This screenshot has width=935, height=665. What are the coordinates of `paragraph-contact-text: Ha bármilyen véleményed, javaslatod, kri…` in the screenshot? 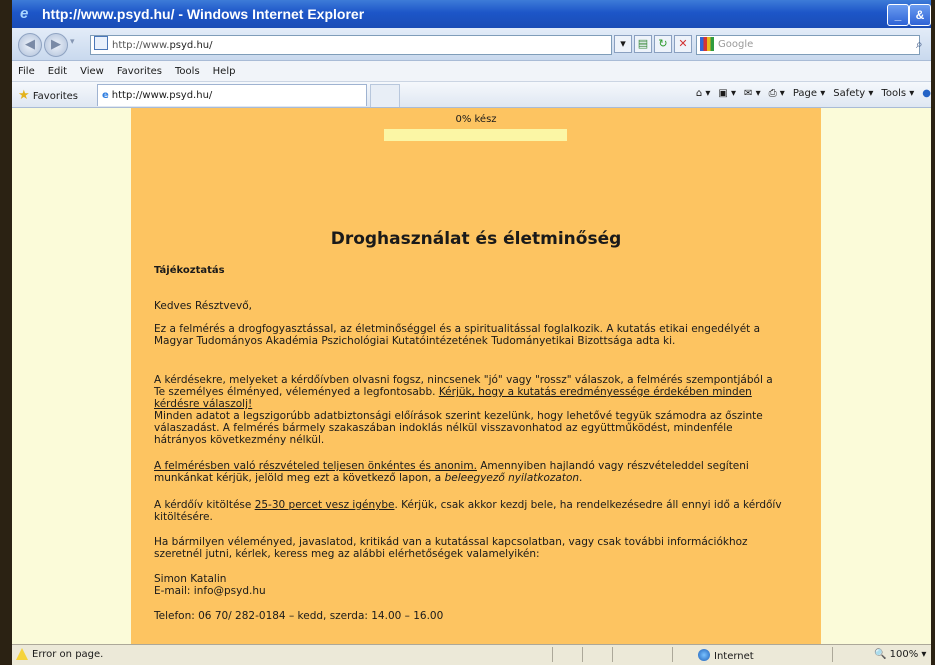 It's located at (451, 548).